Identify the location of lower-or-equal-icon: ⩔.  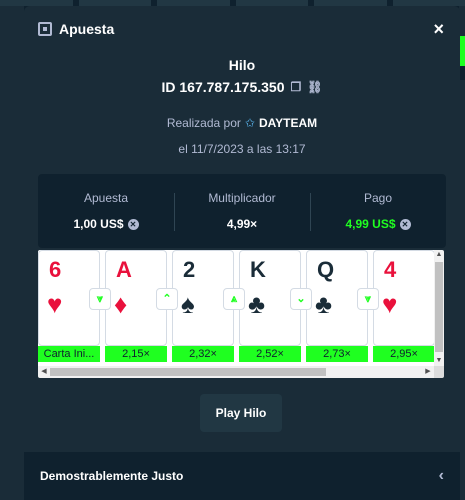
(368, 299).